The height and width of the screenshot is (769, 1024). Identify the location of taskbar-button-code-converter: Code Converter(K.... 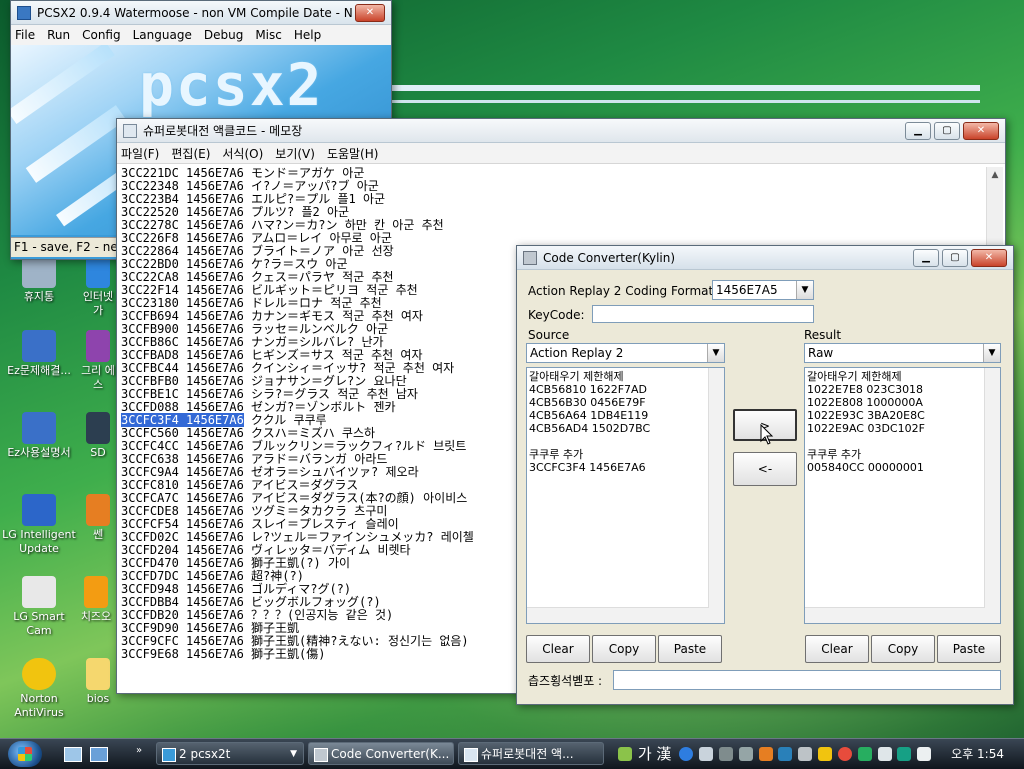
(381, 753).